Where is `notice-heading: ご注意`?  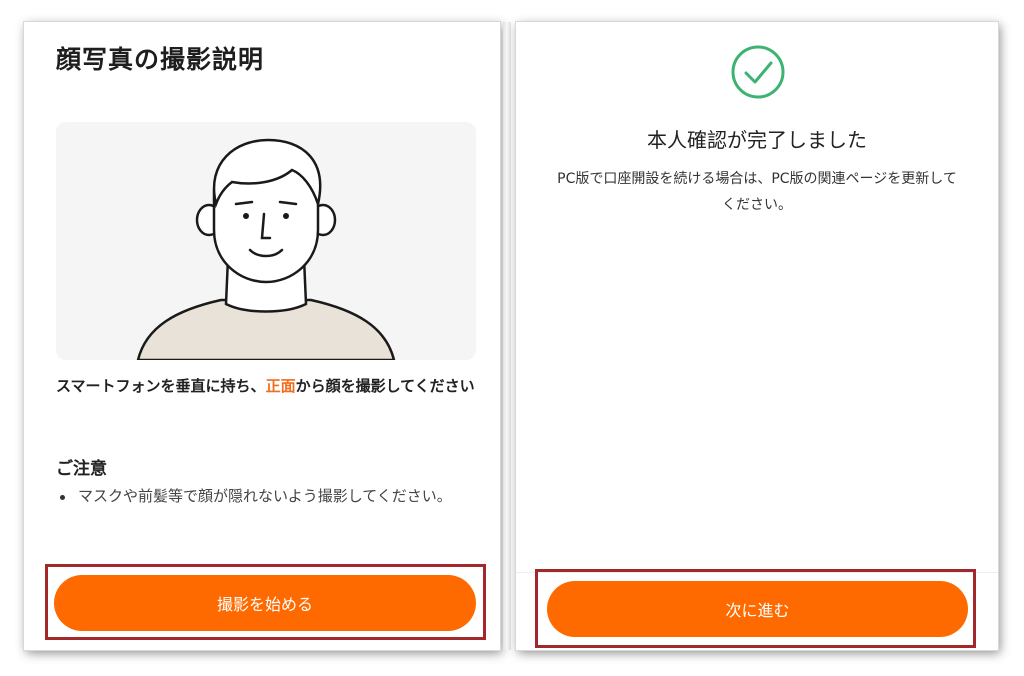
notice-heading: ご注意 is located at coordinates (81, 469).